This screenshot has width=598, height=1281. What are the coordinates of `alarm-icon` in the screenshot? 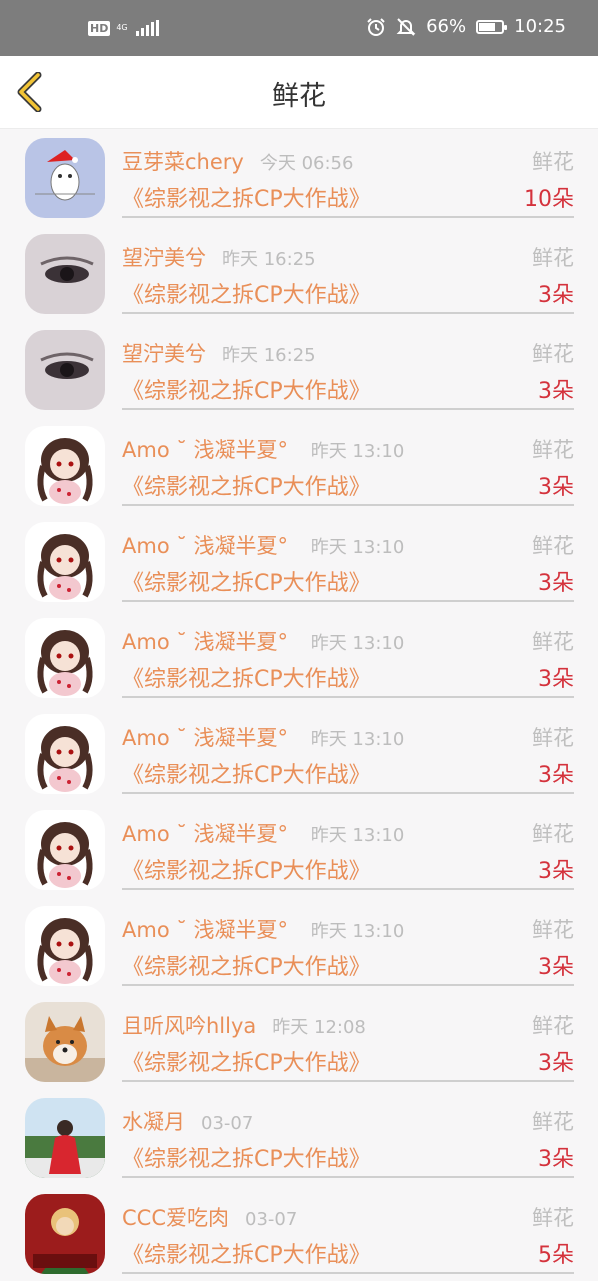 It's located at (376, 26).